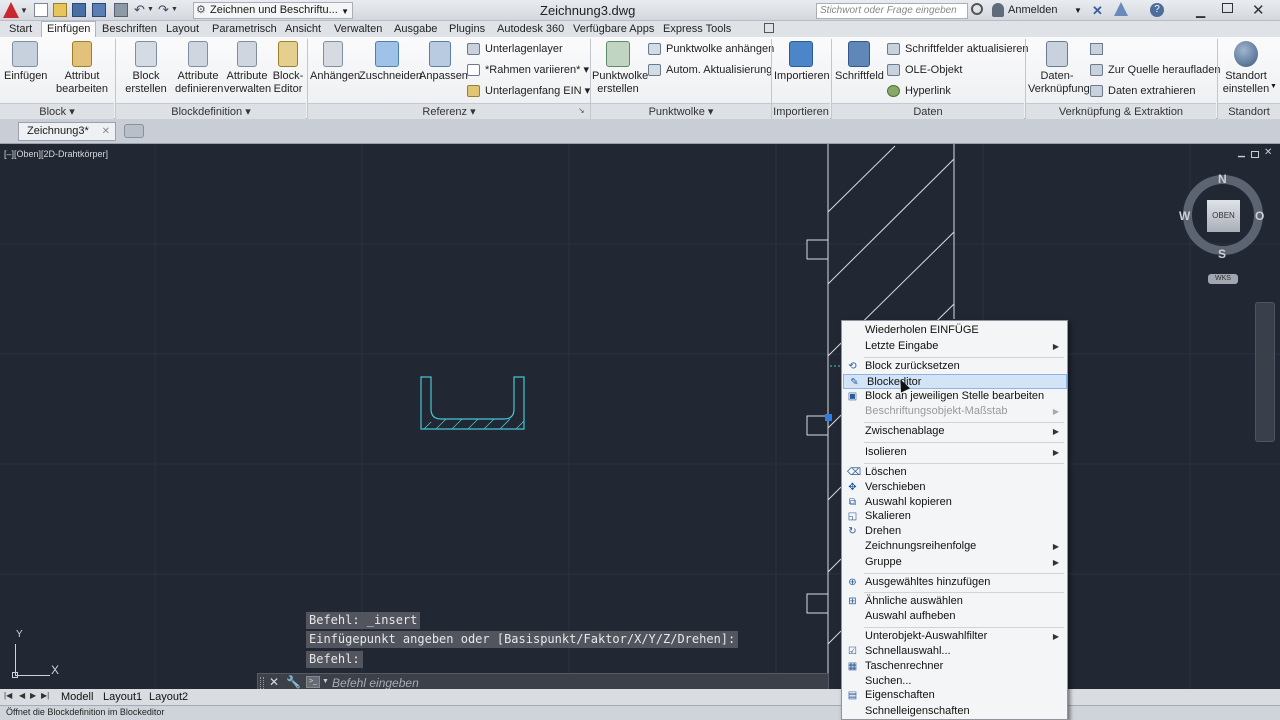 The width and height of the screenshot is (1280, 720). I want to click on menu-item-copy-selection: ⧉ Auswahl kopieren, so click(954, 502).